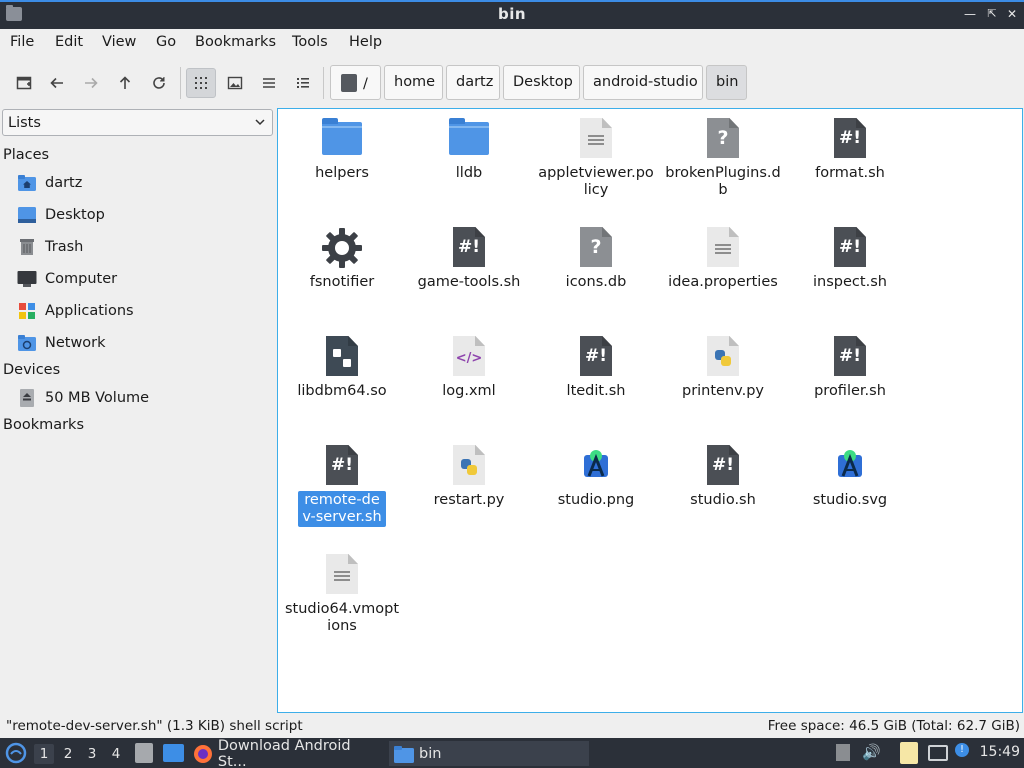 The image size is (1024, 768). Describe the element at coordinates (469, 259) in the screenshot. I see `file-item-game-tools-sh: #! game-tools.sh` at that location.